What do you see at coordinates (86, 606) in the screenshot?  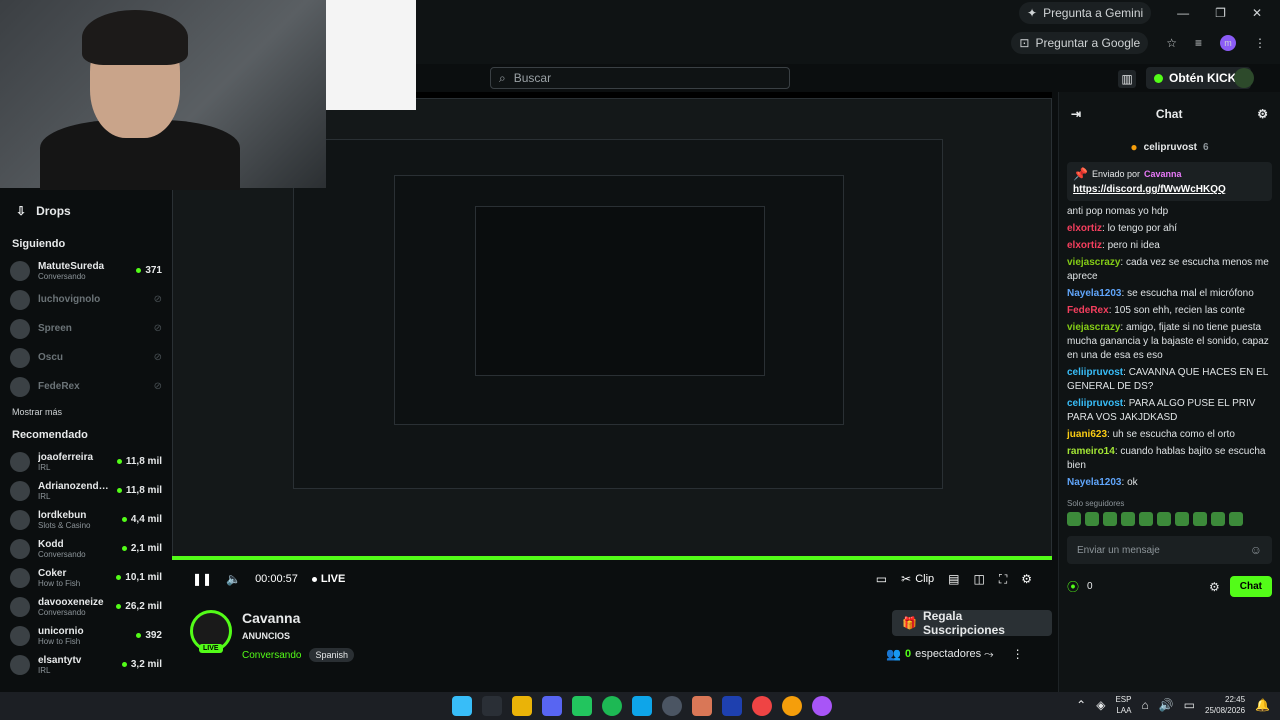 I see `sidebar-channel: davooxeneize Conversando 26,2 mil` at bounding box center [86, 606].